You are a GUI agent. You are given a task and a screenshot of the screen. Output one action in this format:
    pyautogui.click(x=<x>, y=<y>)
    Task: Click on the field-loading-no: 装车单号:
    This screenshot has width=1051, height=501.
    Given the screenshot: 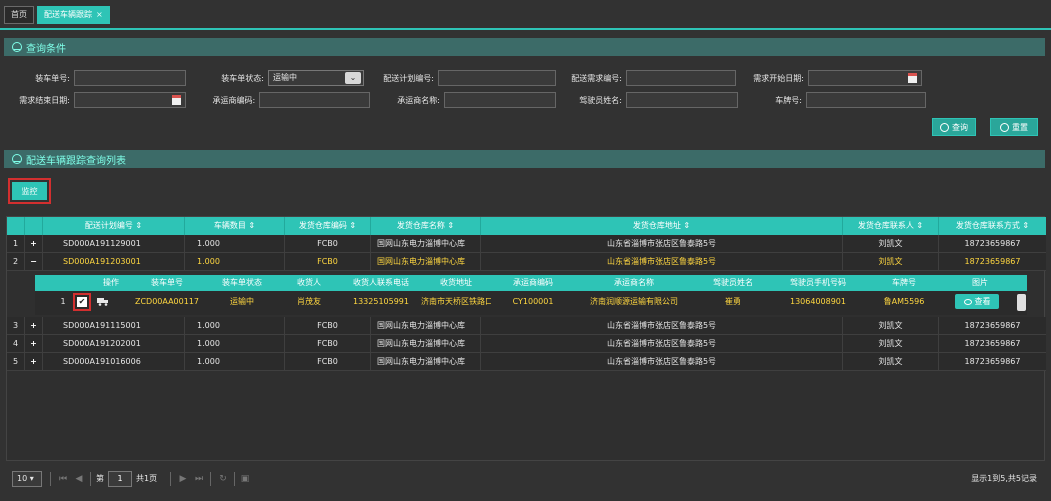 What is the action you would take?
    pyautogui.click(x=97, y=78)
    